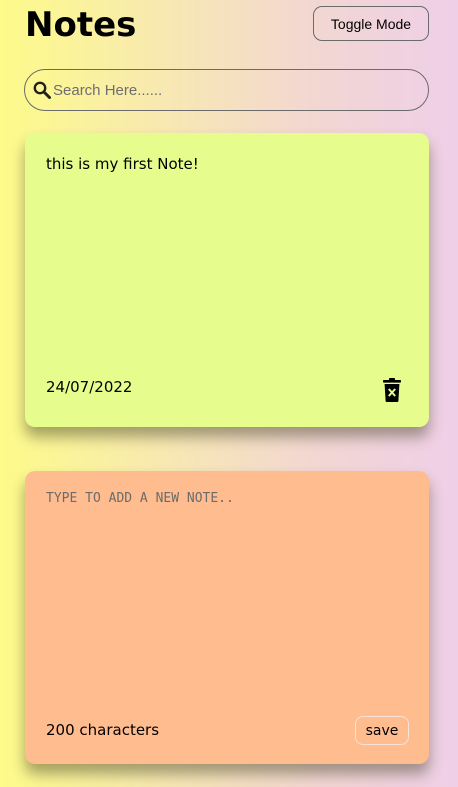  I want to click on search-bar, so click(226, 90).